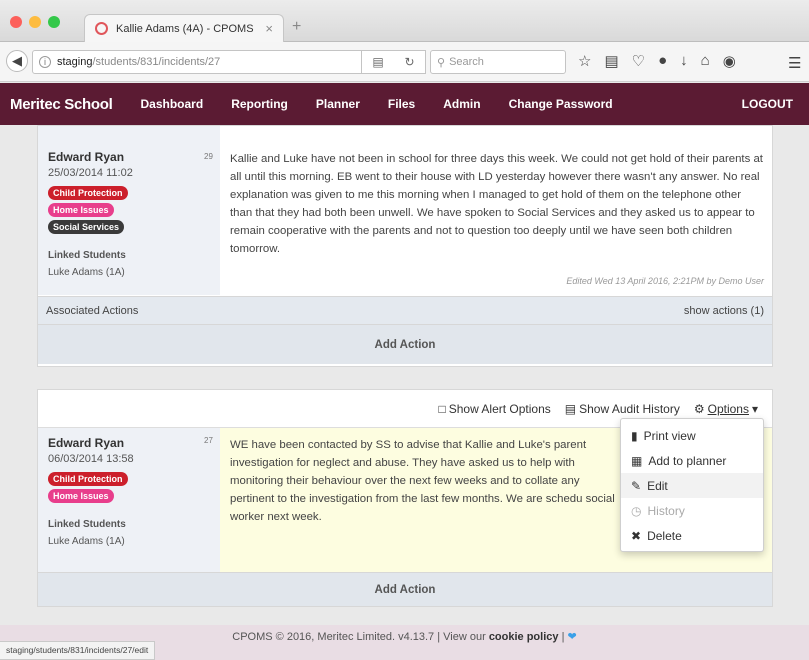 The width and height of the screenshot is (809, 660). I want to click on options-dropdown-toggle: ⚙ Options ▾, so click(726, 409).